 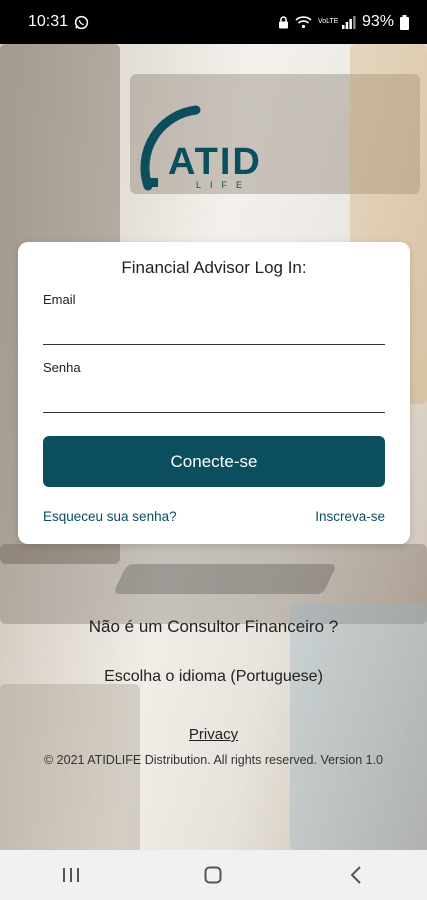 I want to click on password-label: Senha, so click(x=62, y=367).